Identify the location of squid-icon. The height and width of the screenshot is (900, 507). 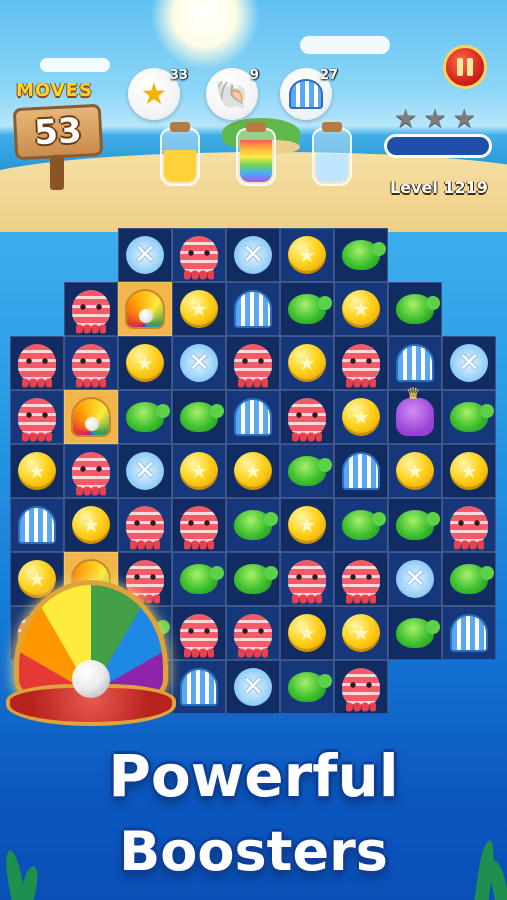
(415, 410).